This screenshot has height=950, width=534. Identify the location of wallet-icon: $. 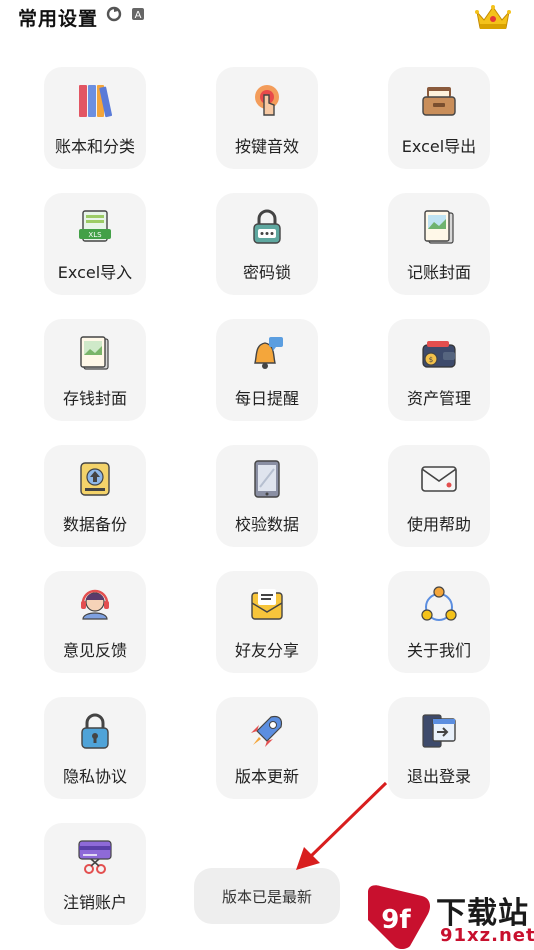
(439, 354).